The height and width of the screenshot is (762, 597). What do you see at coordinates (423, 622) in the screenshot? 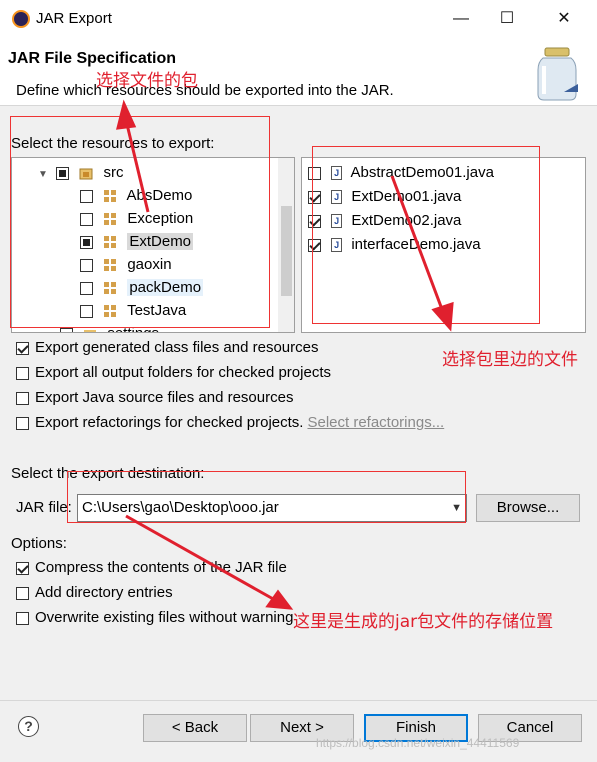
I see `annotation-jar-location: 这里是生成的jar包文件的存储位置` at bounding box center [423, 622].